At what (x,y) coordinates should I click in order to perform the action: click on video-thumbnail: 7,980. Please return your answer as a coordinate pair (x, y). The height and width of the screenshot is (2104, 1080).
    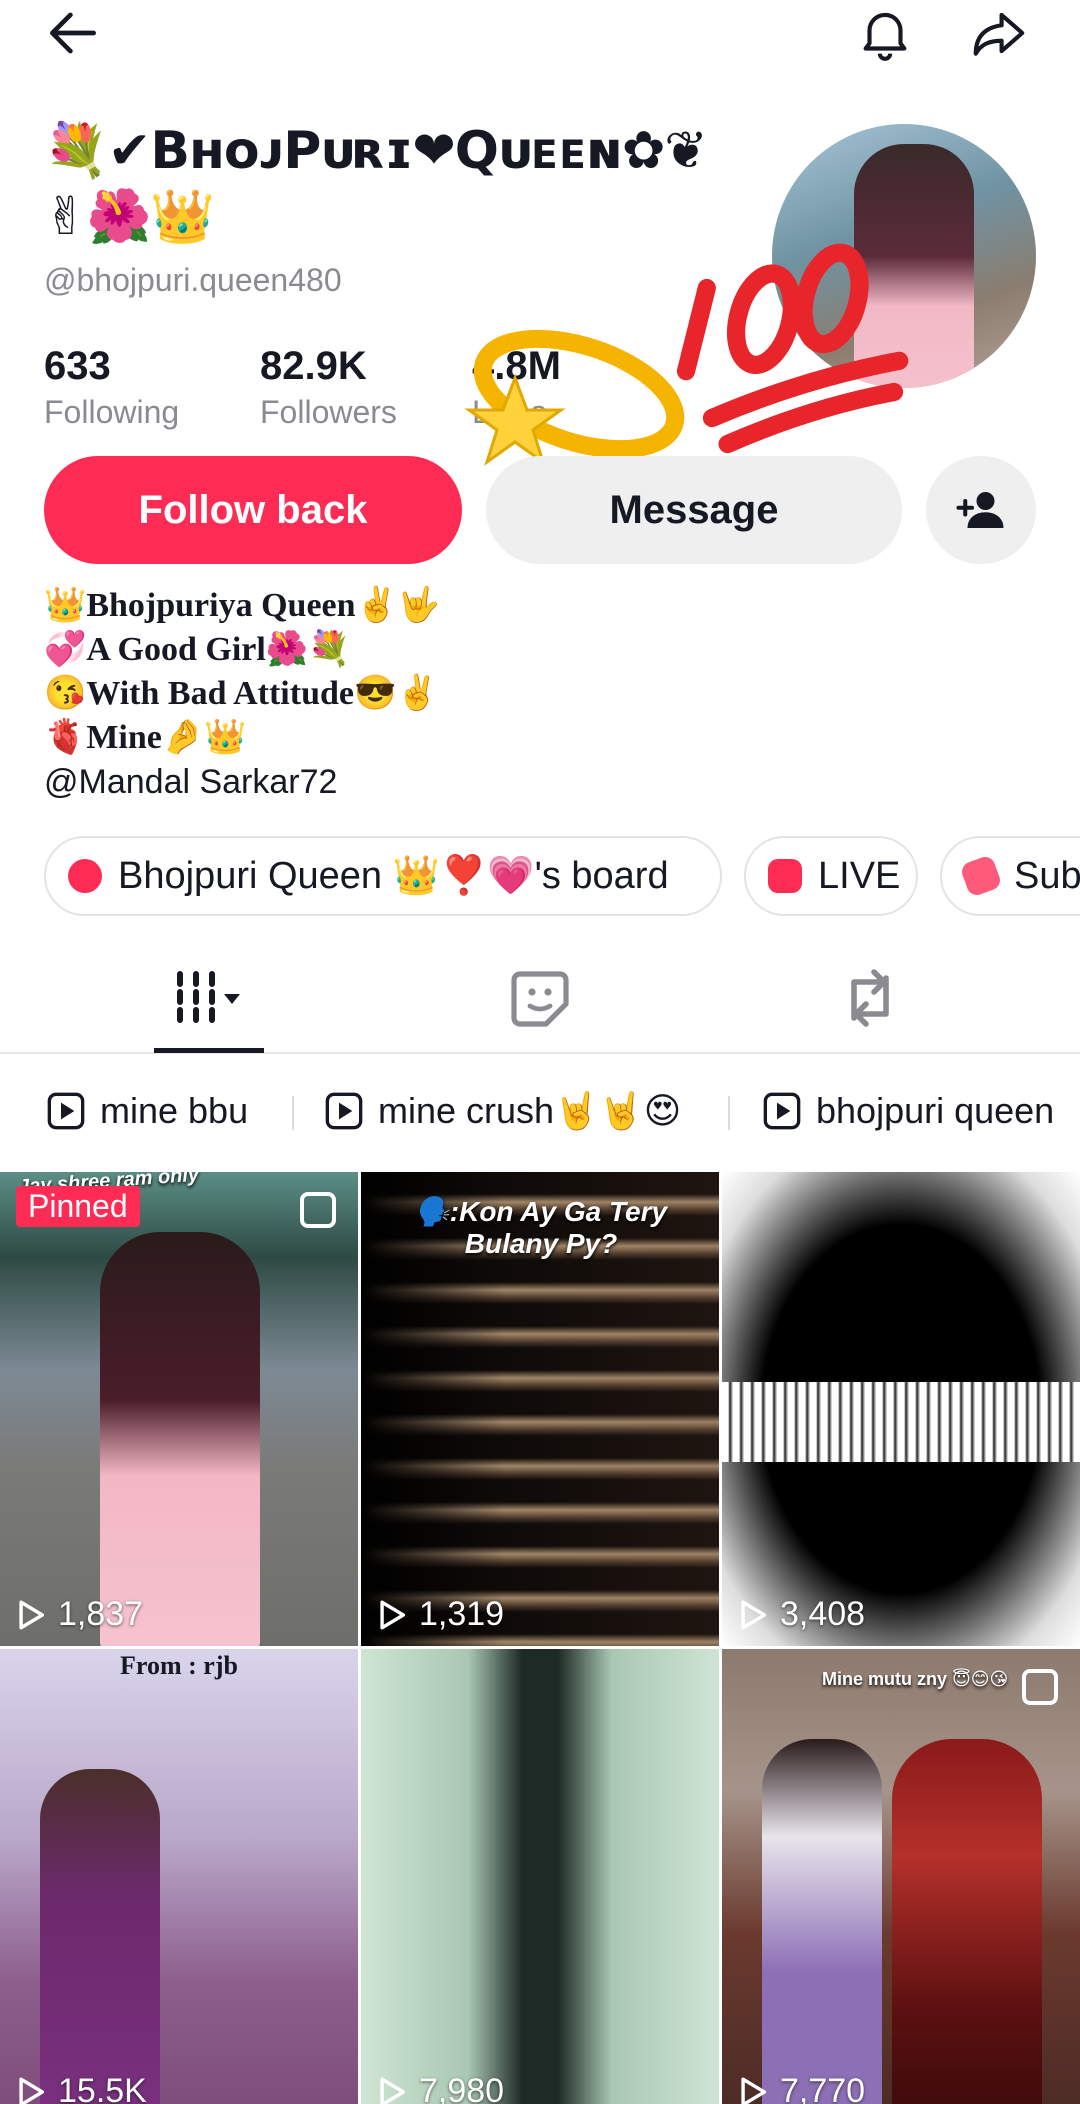
    Looking at the image, I should click on (540, 1876).